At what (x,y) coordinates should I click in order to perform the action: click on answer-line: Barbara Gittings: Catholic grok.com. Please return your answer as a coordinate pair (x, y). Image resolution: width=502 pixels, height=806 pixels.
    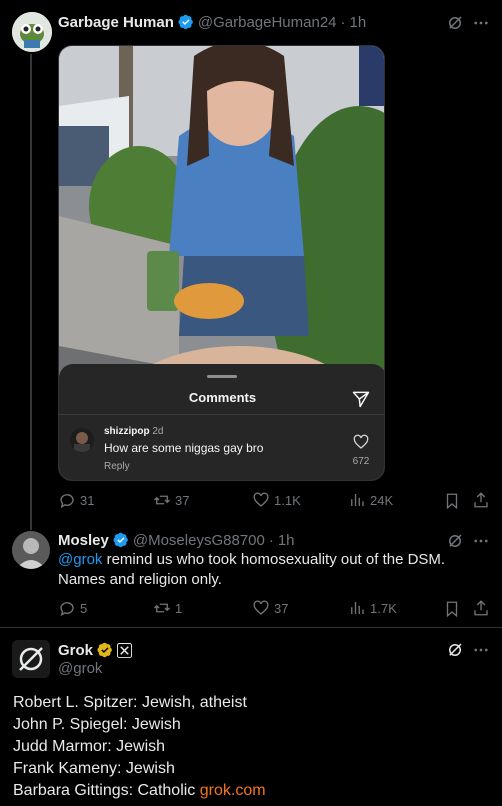
    Looking at the image, I should click on (139, 791).